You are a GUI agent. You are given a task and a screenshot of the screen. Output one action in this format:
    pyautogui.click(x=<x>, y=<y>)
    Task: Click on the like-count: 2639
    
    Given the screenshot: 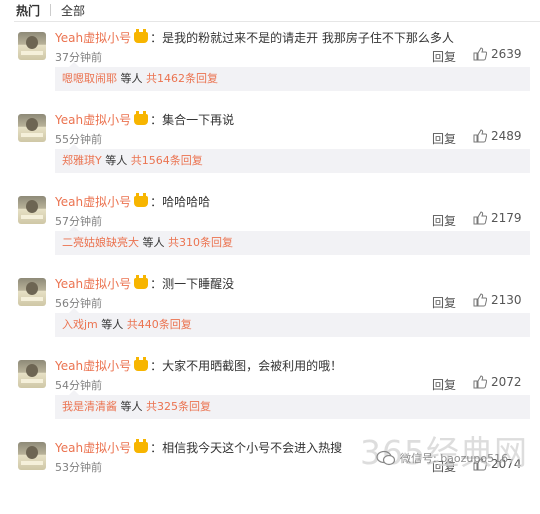 What is the action you would take?
    pyautogui.click(x=506, y=54)
    